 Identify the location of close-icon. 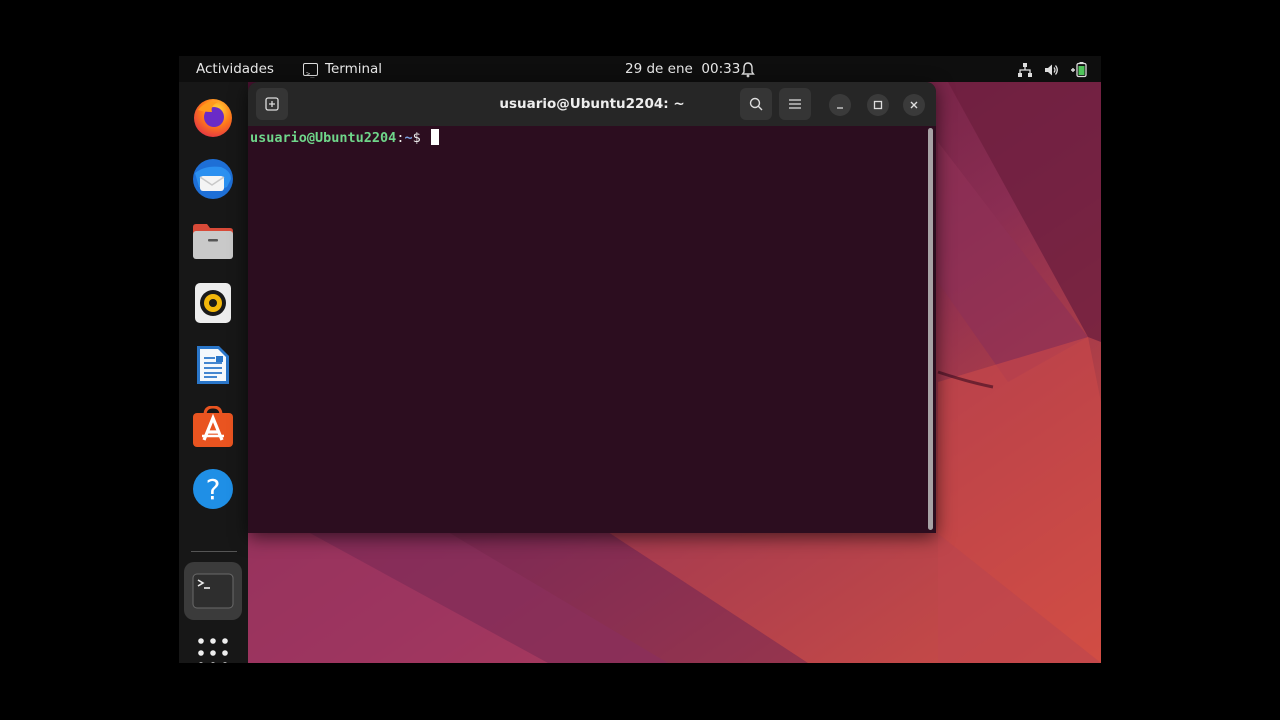
(914, 105).